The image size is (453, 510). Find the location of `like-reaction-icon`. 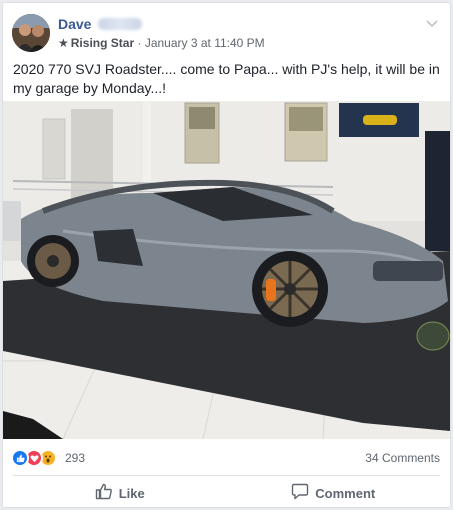

like-reaction-icon is located at coordinates (20, 458).